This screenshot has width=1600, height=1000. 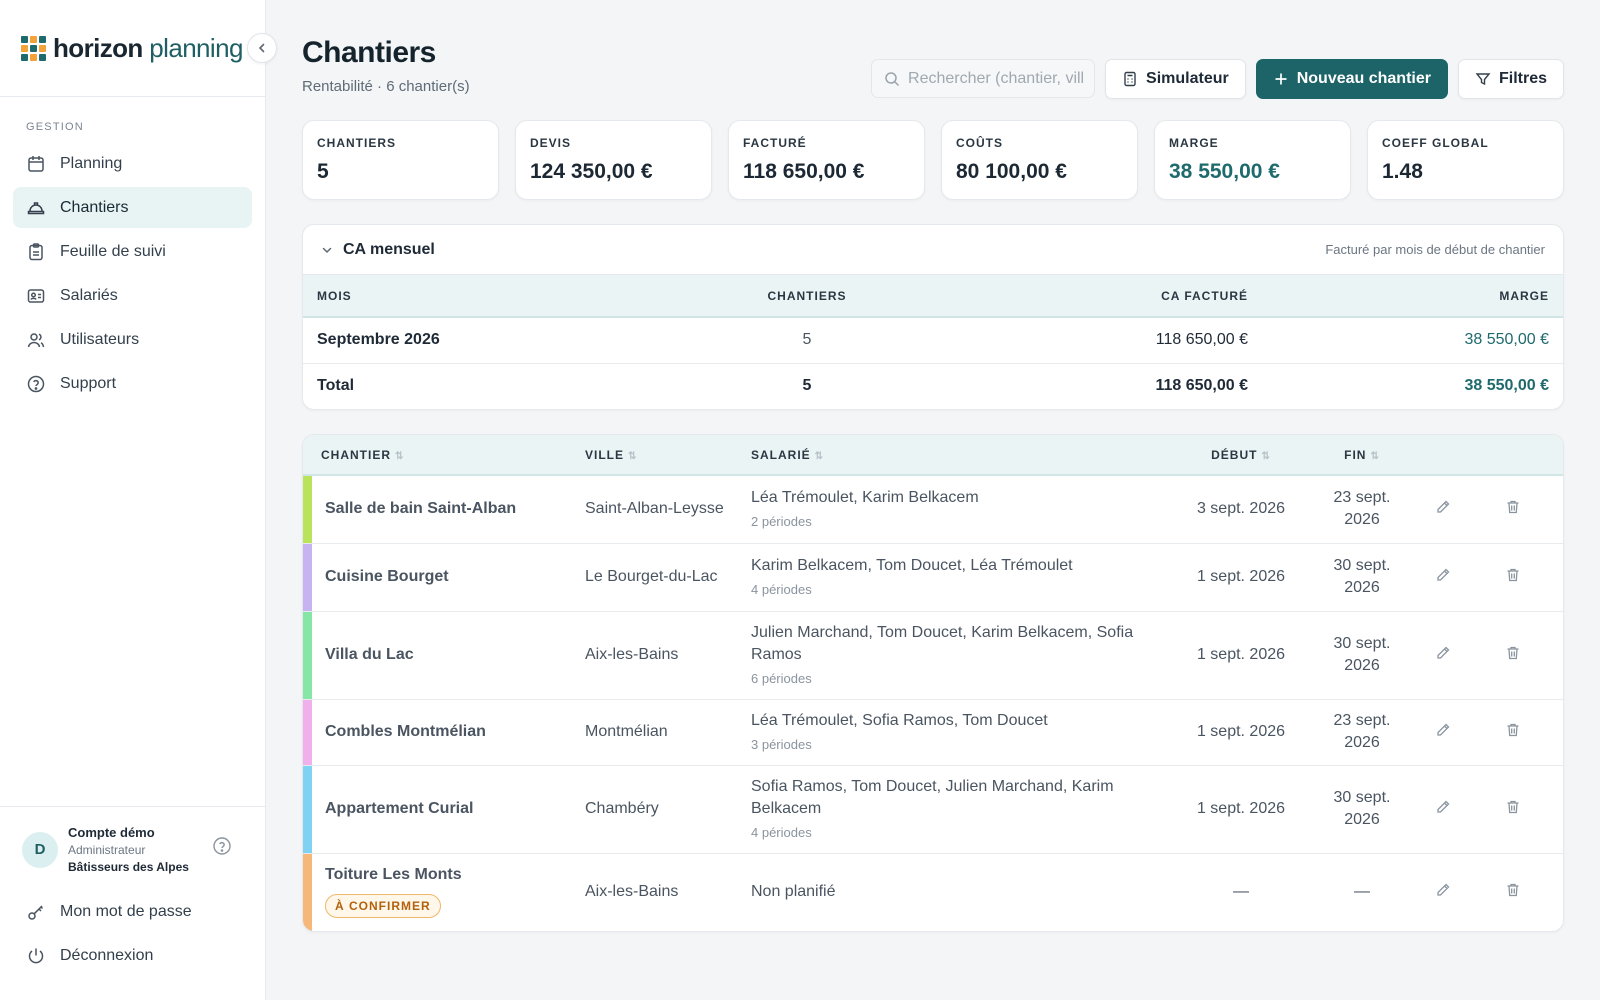 What do you see at coordinates (113, 251) in the screenshot?
I see `sidebar-item-label: Feuille de suivi` at bounding box center [113, 251].